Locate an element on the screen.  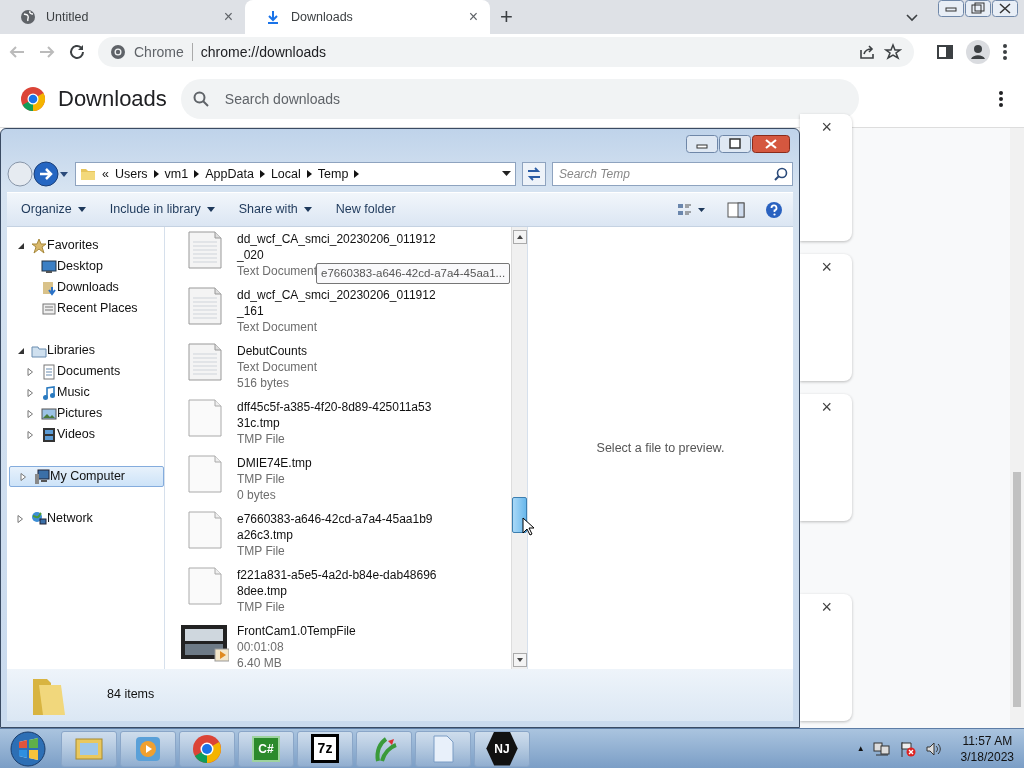
side-panel-icon is located at coordinates (945, 52).